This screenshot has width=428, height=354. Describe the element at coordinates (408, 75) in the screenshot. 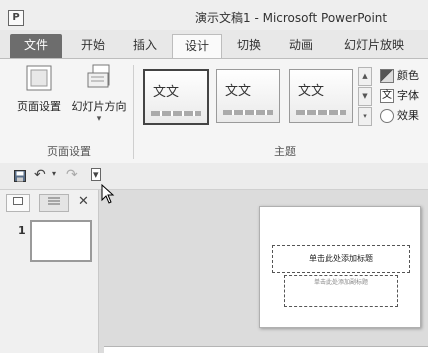

I see `colors-label: 颜色` at that location.